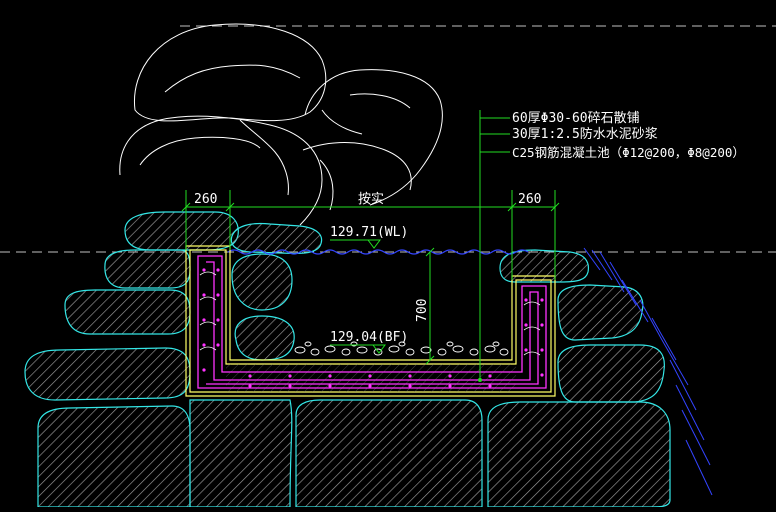  Describe the element at coordinates (628, 152) in the screenshot. I see `annotation-concrete: C25钢筋混凝土池（Φ12@200，Φ8@200）` at that location.